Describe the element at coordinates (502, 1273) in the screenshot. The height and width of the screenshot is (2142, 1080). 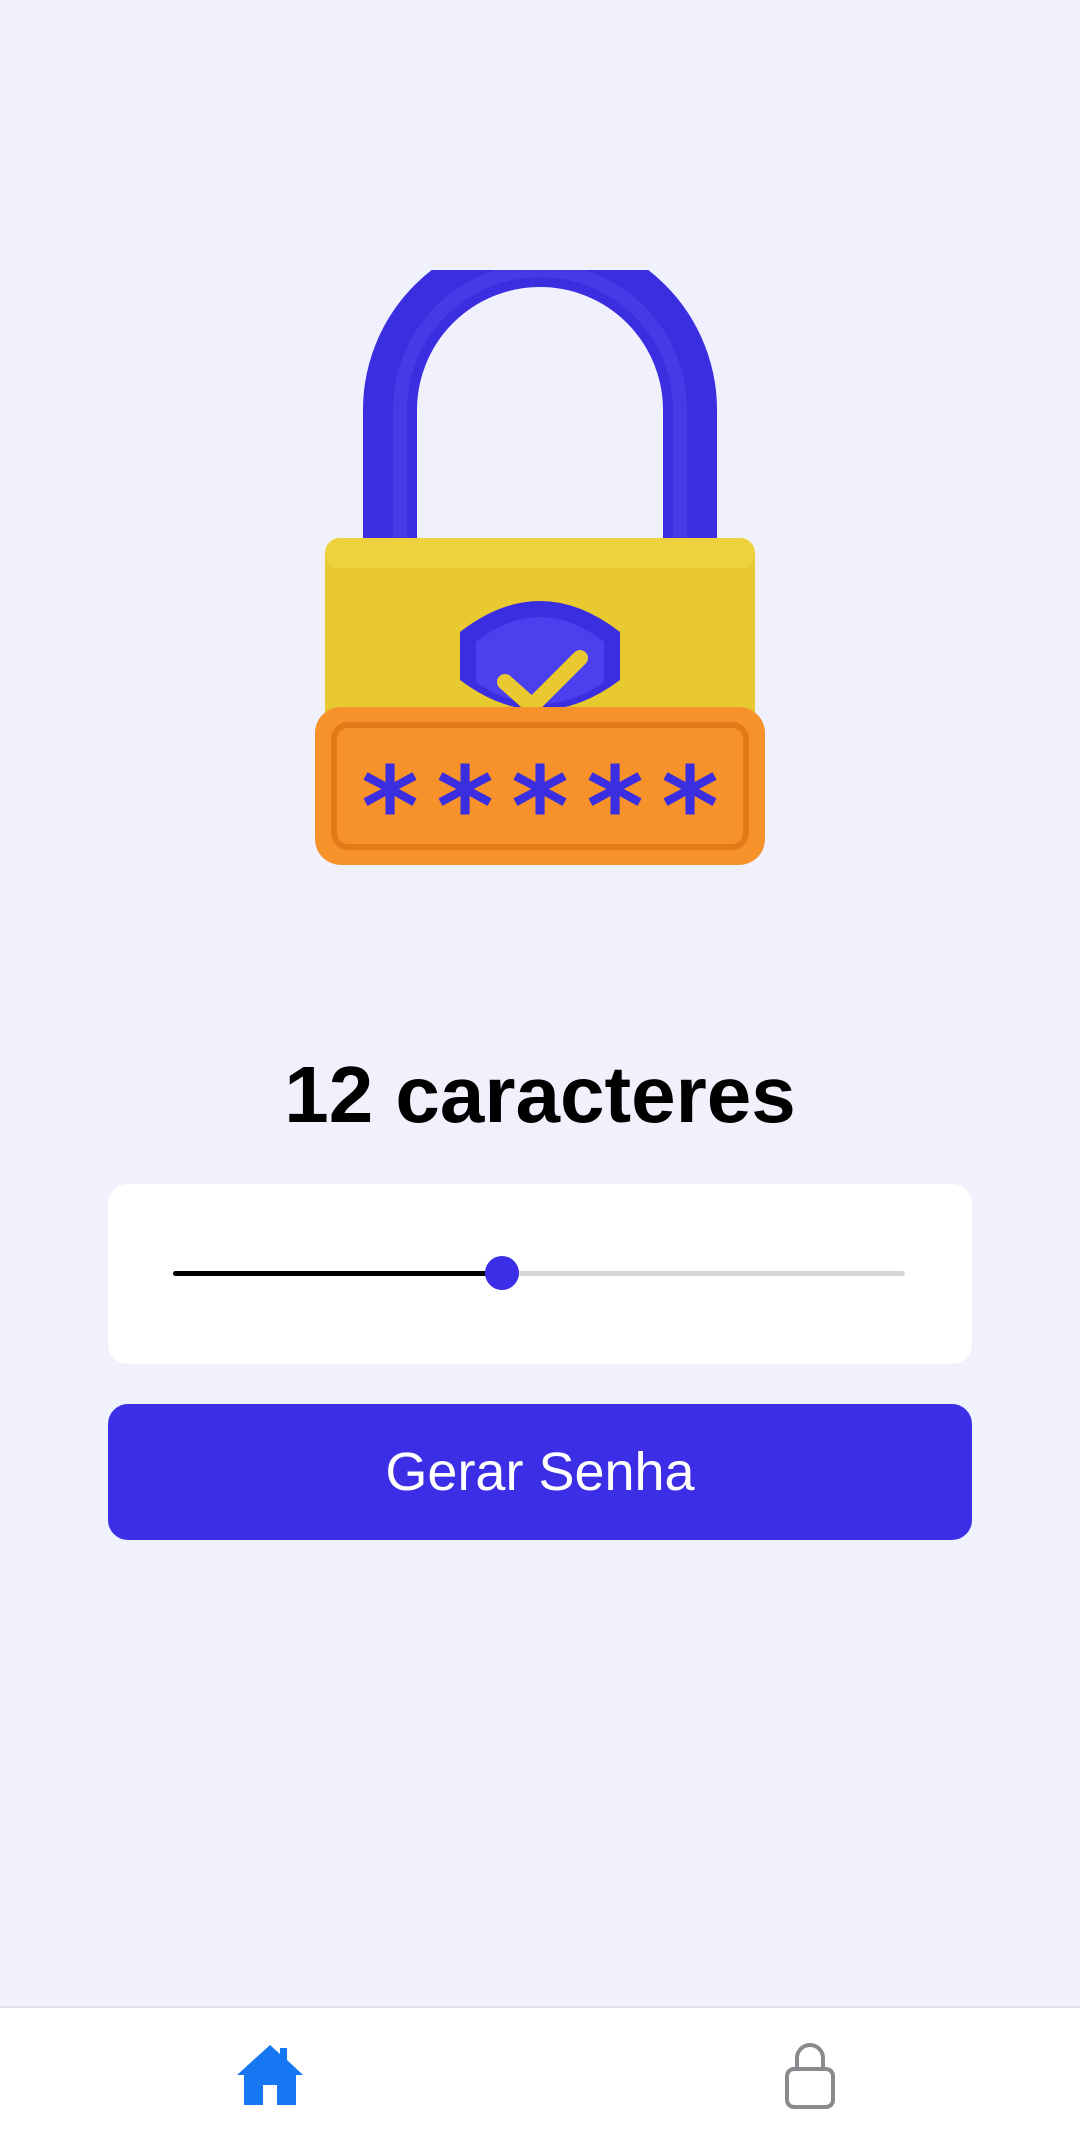
I see `slider-thumb` at that location.